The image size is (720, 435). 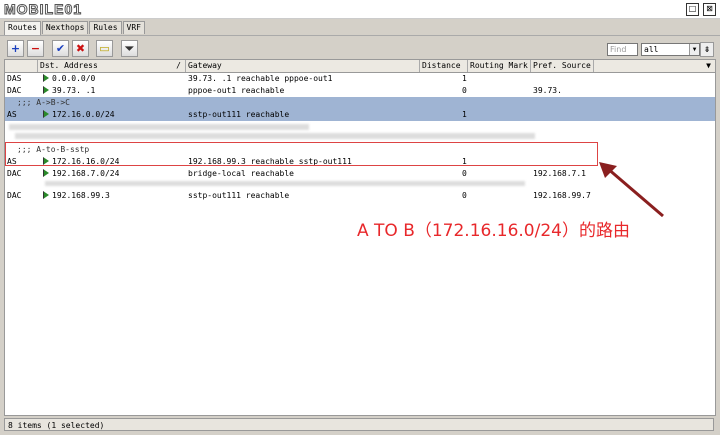 I want to click on plus-icon: +, so click(x=15, y=48).